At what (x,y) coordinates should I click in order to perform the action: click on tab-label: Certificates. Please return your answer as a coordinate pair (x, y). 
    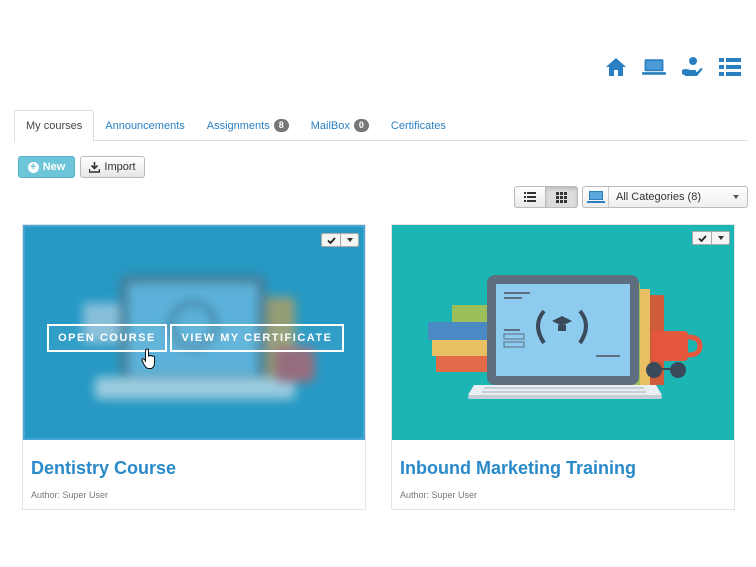
    Looking at the image, I should click on (418, 125).